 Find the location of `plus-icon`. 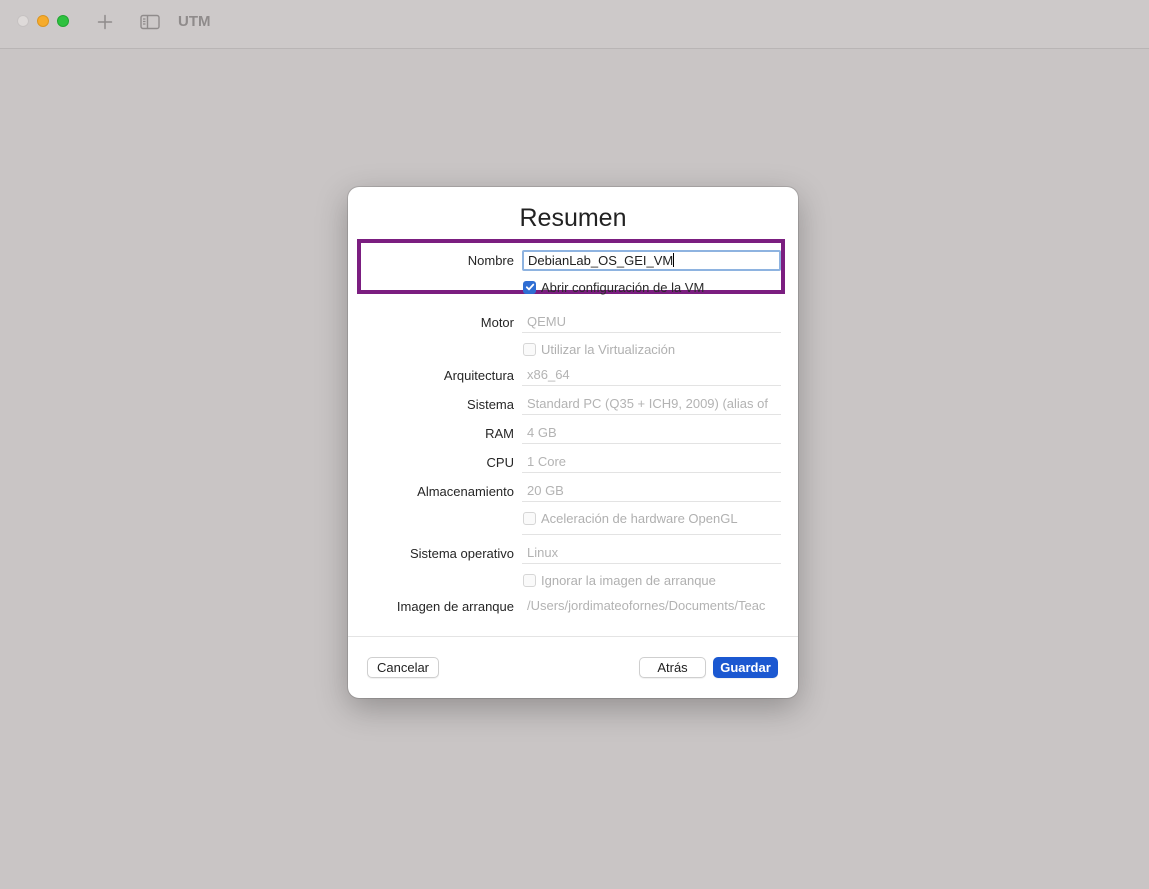

plus-icon is located at coordinates (105, 22).